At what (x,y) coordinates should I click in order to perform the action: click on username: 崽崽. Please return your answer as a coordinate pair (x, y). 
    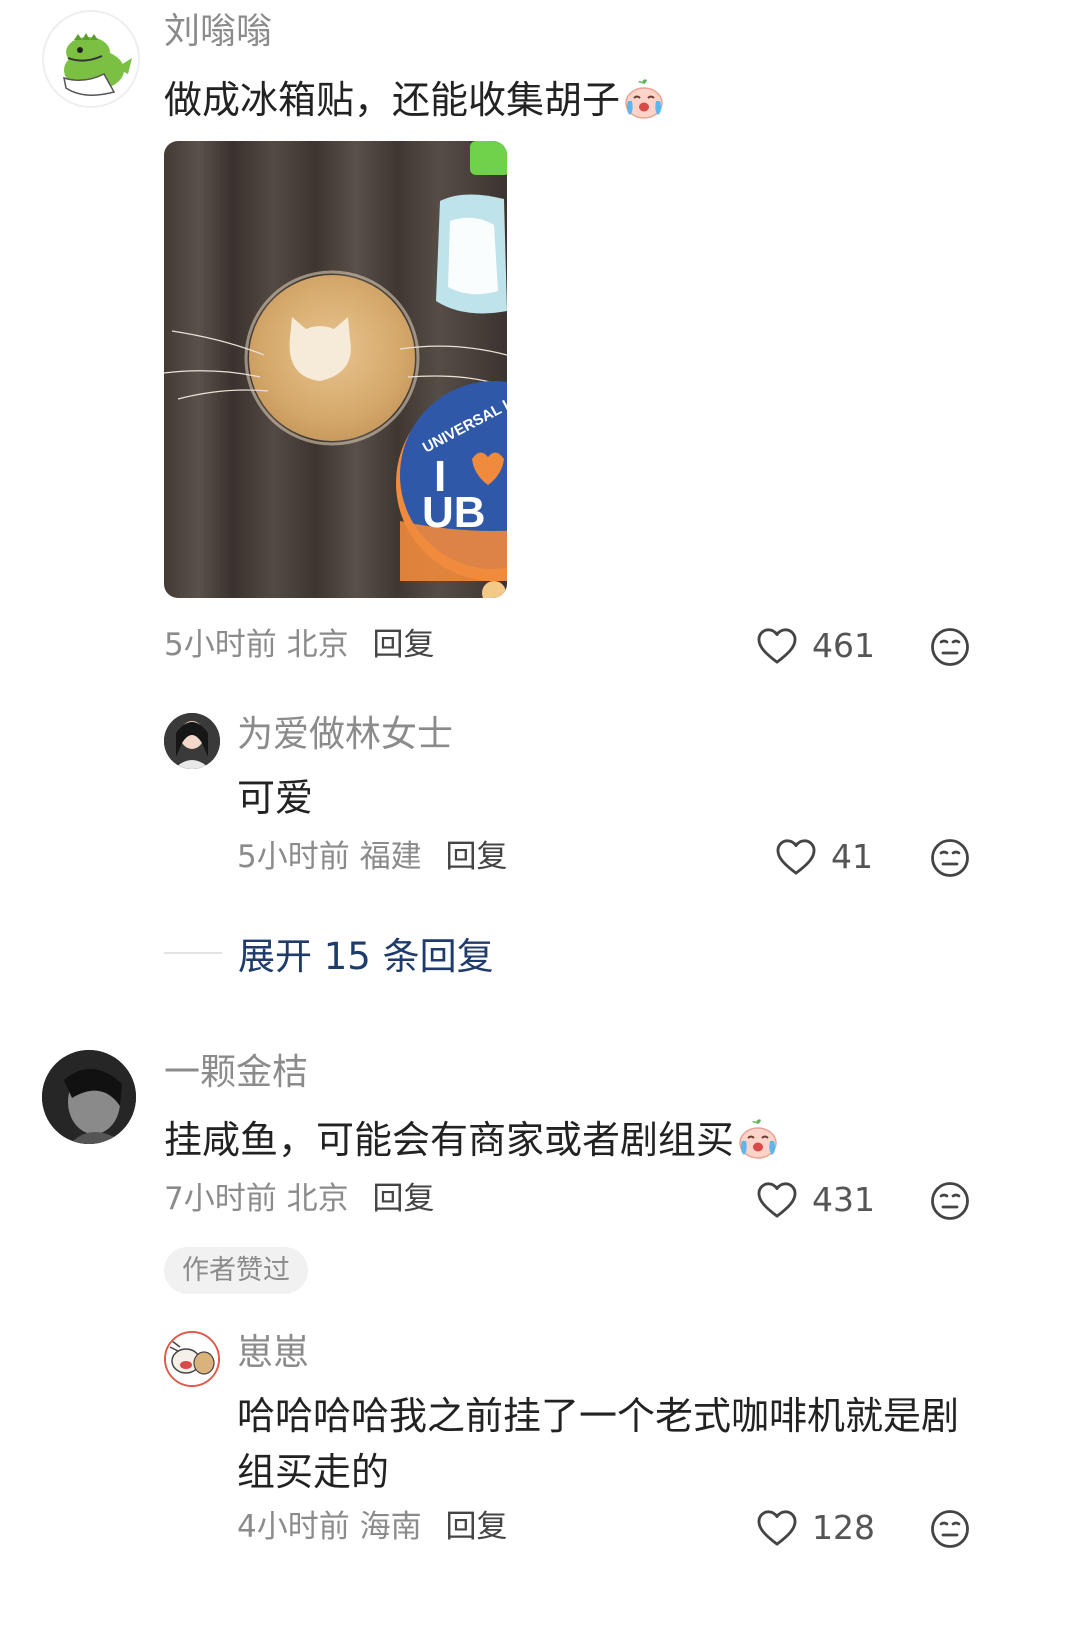
    Looking at the image, I should click on (273, 1353).